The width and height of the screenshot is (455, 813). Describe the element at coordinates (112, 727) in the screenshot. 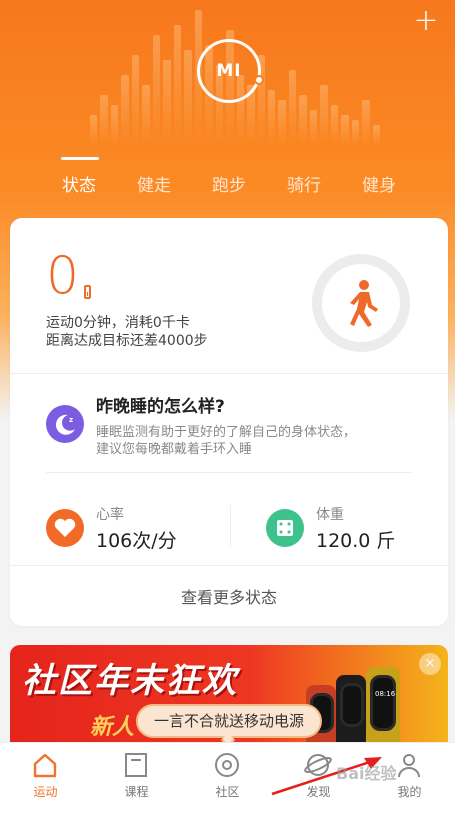

I see `banner-subtitle: 新人` at that location.